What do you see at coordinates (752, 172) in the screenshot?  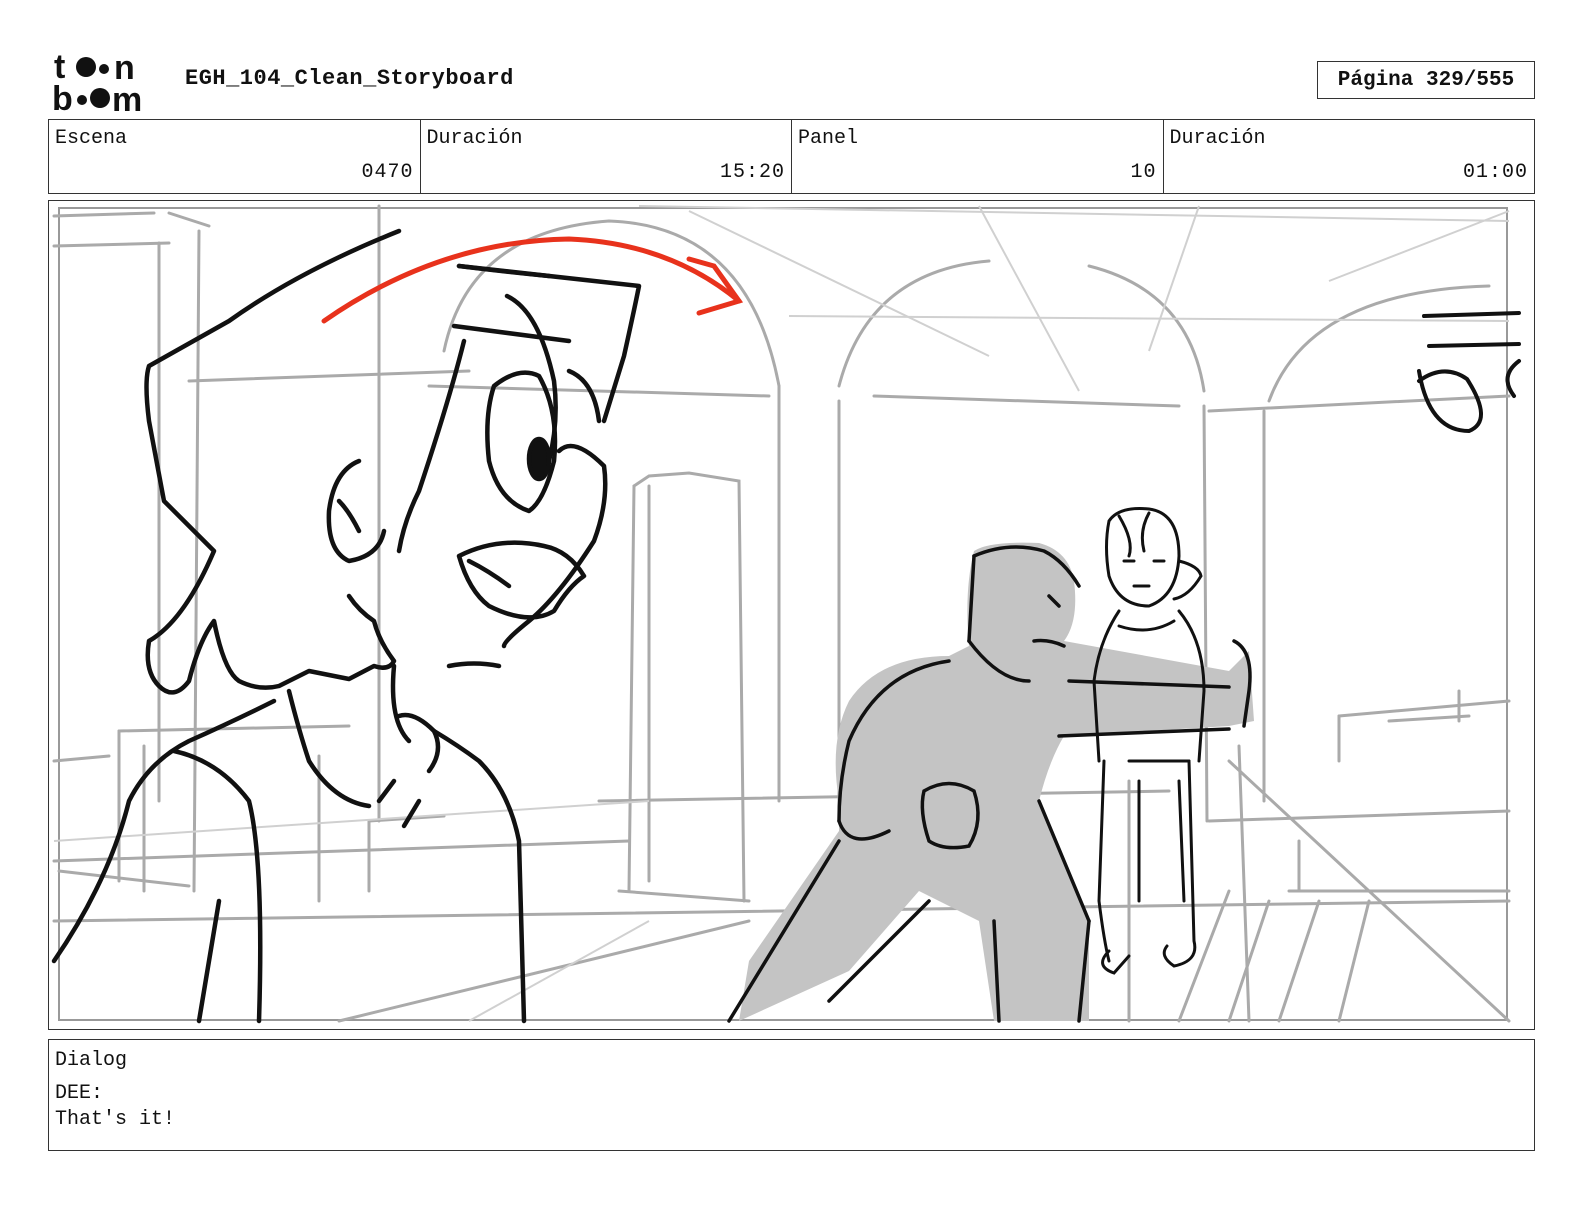 I see `scene-duration-value: 15:20` at bounding box center [752, 172].